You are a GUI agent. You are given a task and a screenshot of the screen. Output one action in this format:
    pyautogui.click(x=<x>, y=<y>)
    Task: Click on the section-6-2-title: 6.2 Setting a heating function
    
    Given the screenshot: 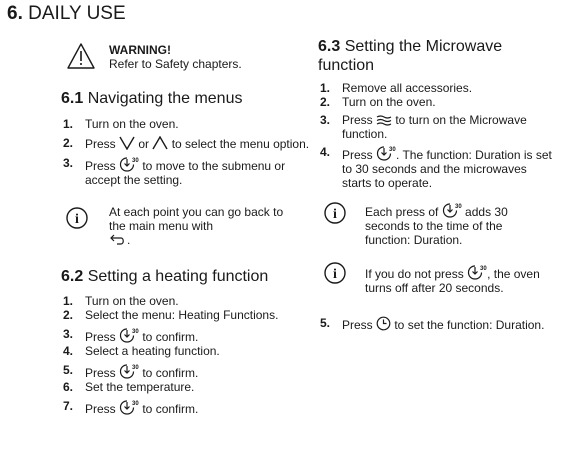 What is the action you would take?
    pyautogui.click(x=165, y=276)
    